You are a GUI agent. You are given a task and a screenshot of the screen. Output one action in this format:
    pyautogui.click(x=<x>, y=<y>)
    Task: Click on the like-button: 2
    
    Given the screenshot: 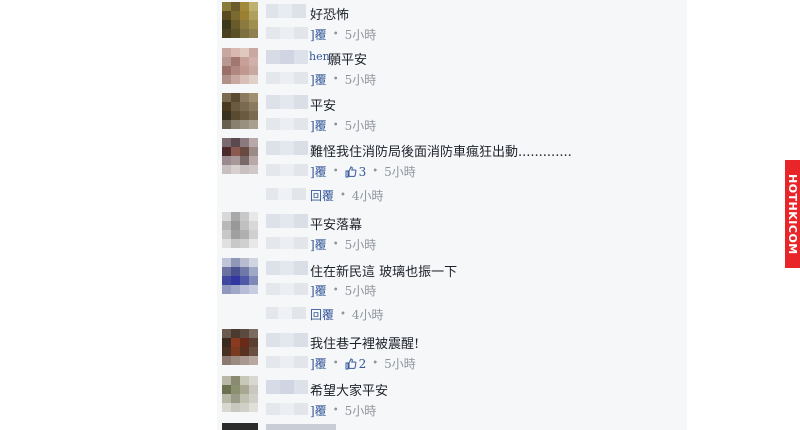 What is the action you would take?
    pyautogui.click(x=356, y=363)
    